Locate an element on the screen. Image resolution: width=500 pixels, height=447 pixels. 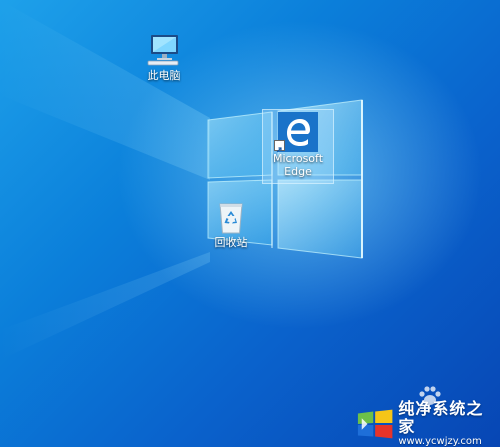
desktop-icon-this-pc: 此电脑 is located at coordinates (164, 57).